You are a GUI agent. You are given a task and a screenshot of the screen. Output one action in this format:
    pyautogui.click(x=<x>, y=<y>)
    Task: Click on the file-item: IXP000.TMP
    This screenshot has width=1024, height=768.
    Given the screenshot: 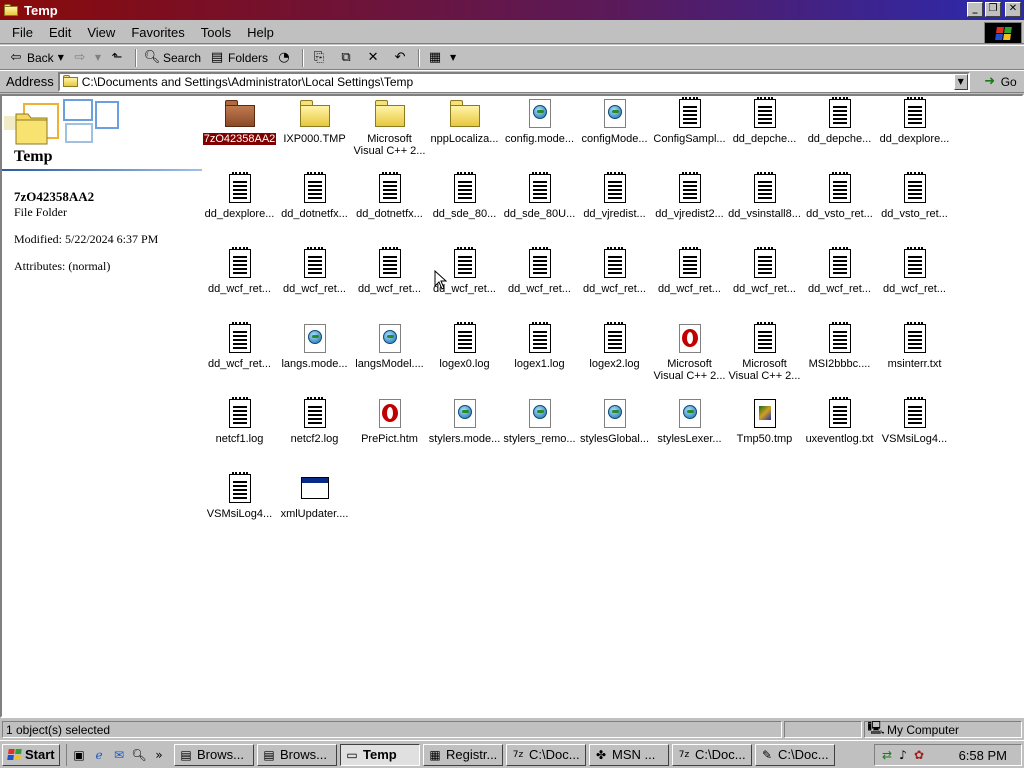 What is the action you would take?
    pyautogui.click(x=314, y=133)
    